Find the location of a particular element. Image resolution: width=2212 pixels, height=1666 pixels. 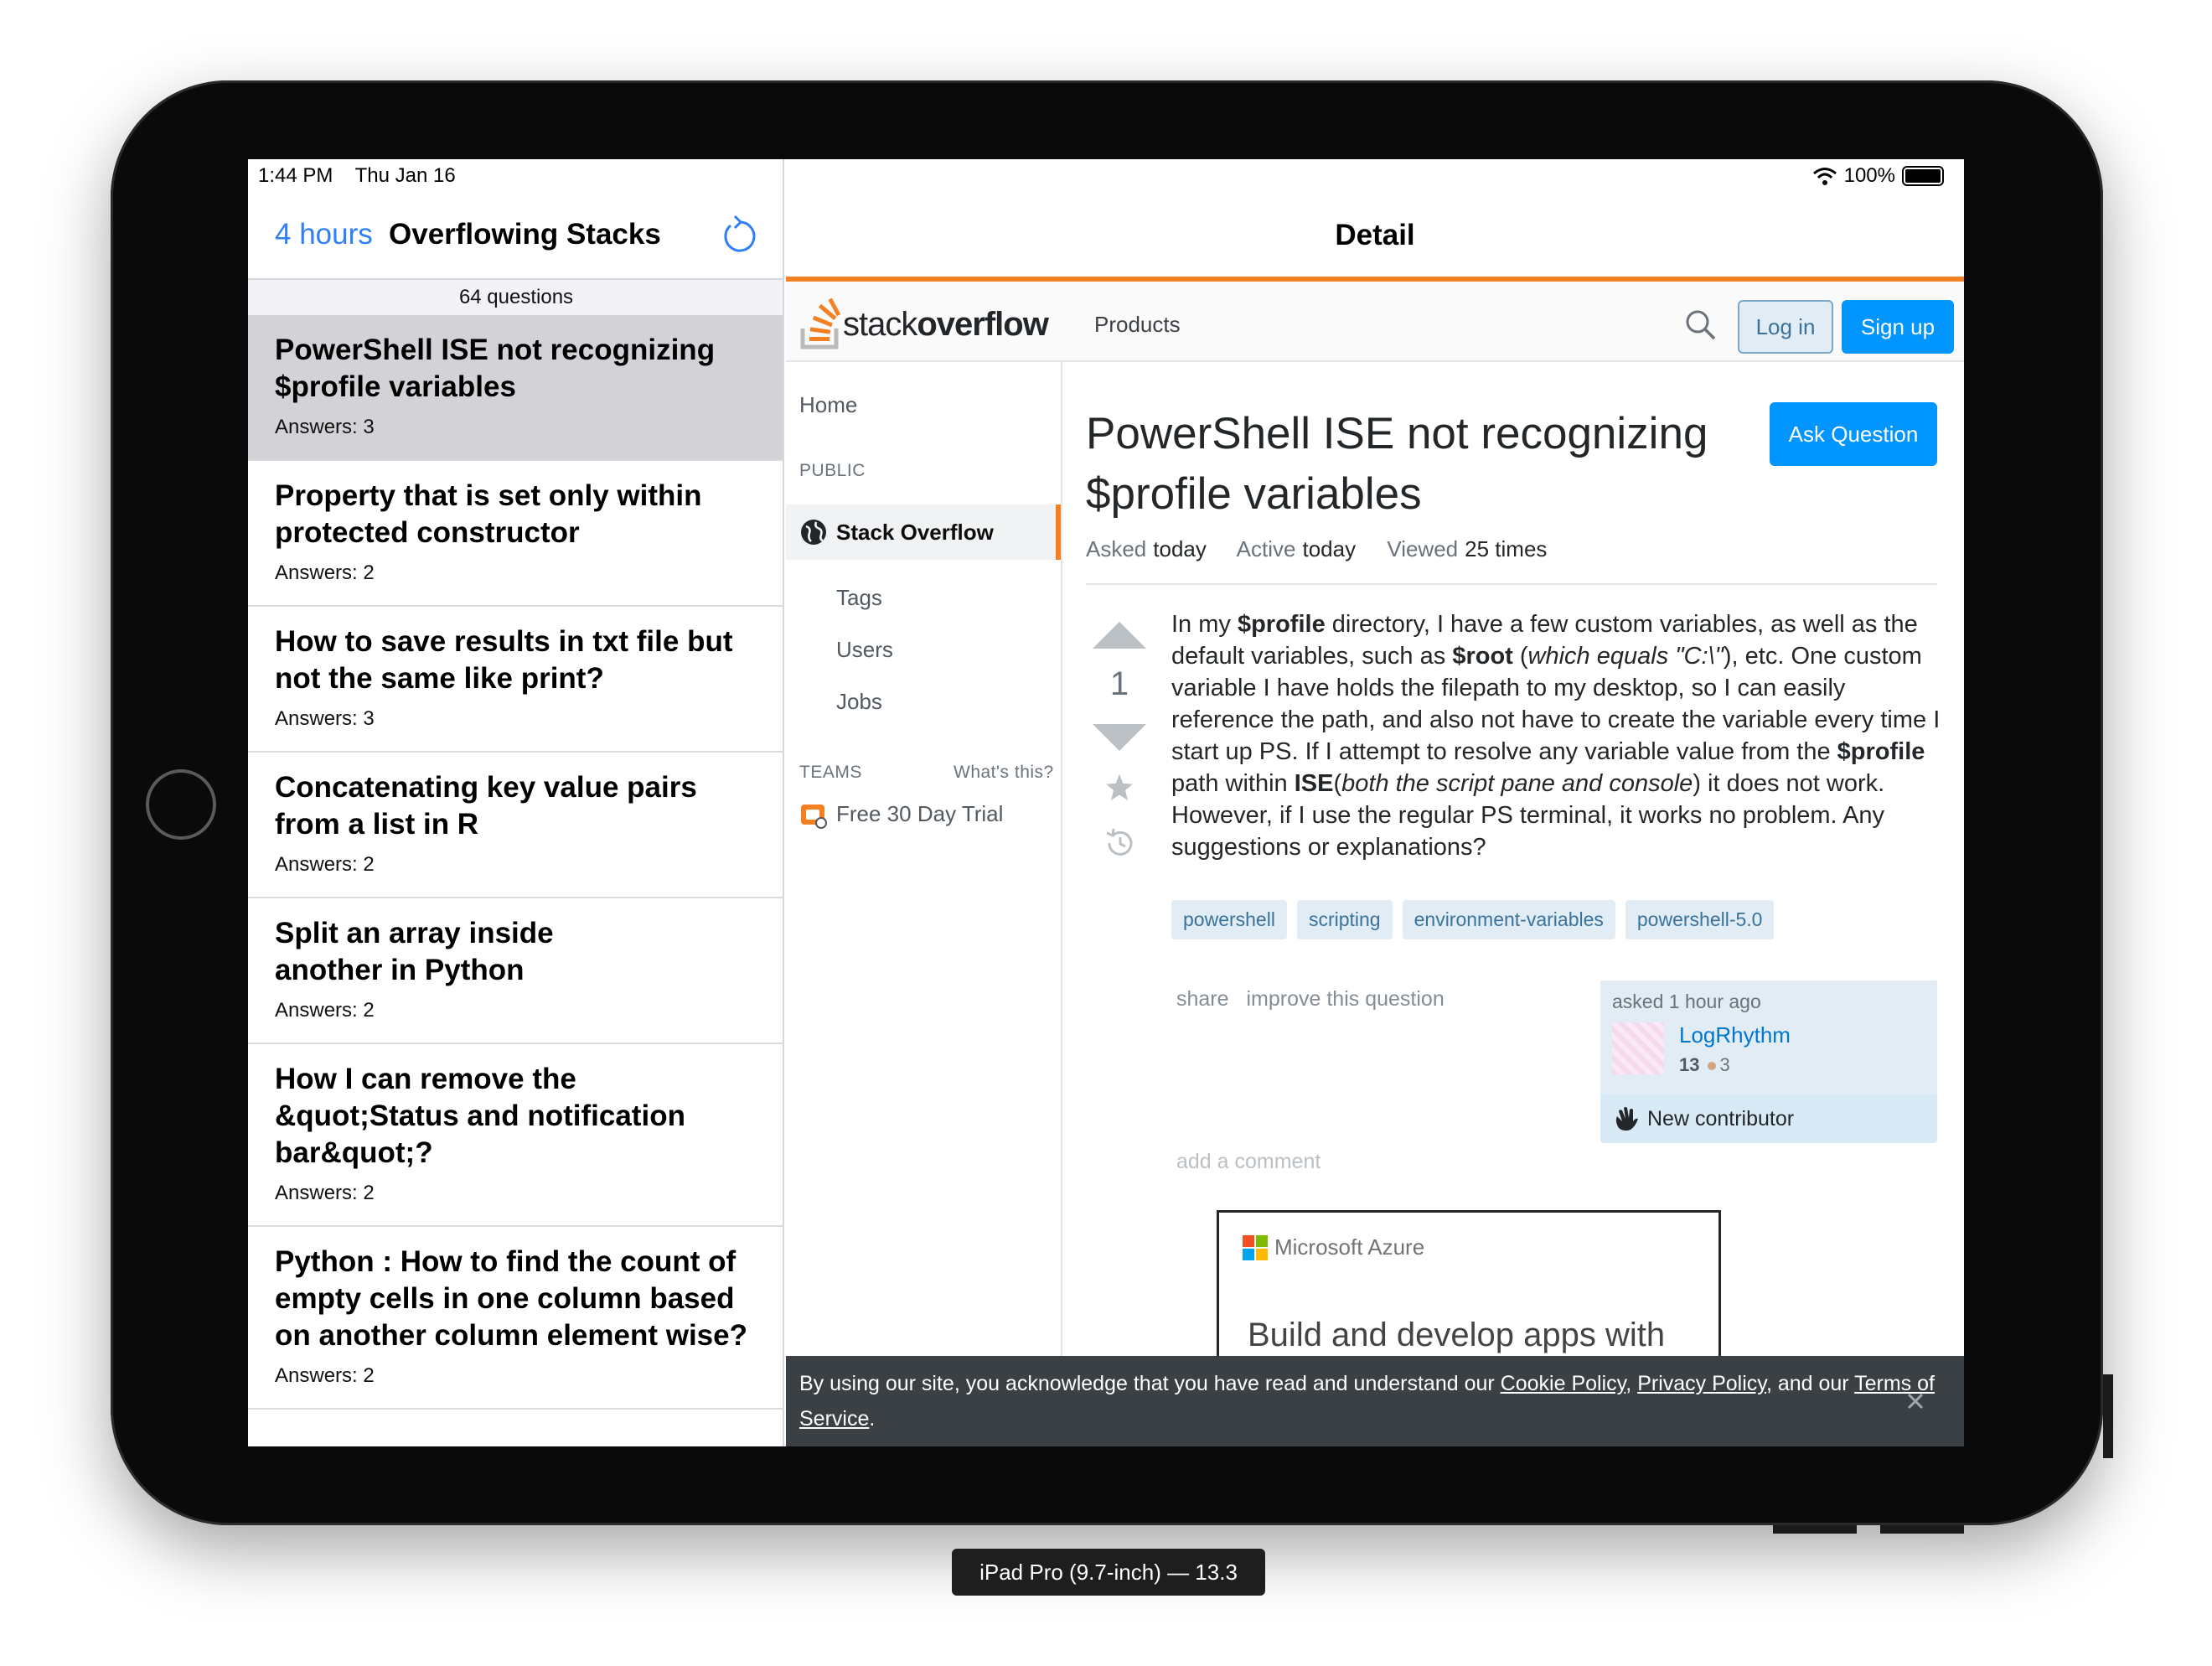

bronze-badge-icon is located at coordinates (1712, 1066).